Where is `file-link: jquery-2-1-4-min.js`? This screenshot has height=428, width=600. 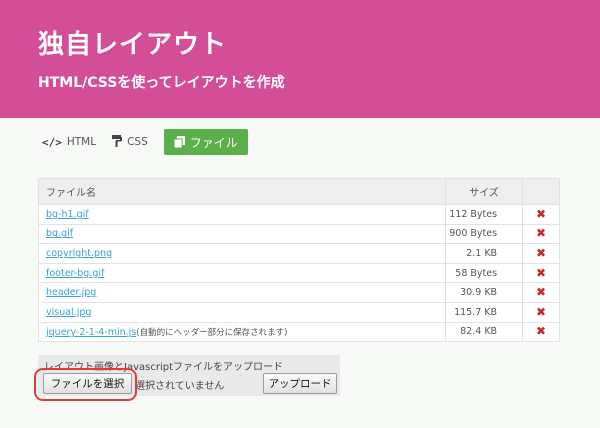 file-link: jquery-2-1-4-min.js is located at coordinates (91, 332).